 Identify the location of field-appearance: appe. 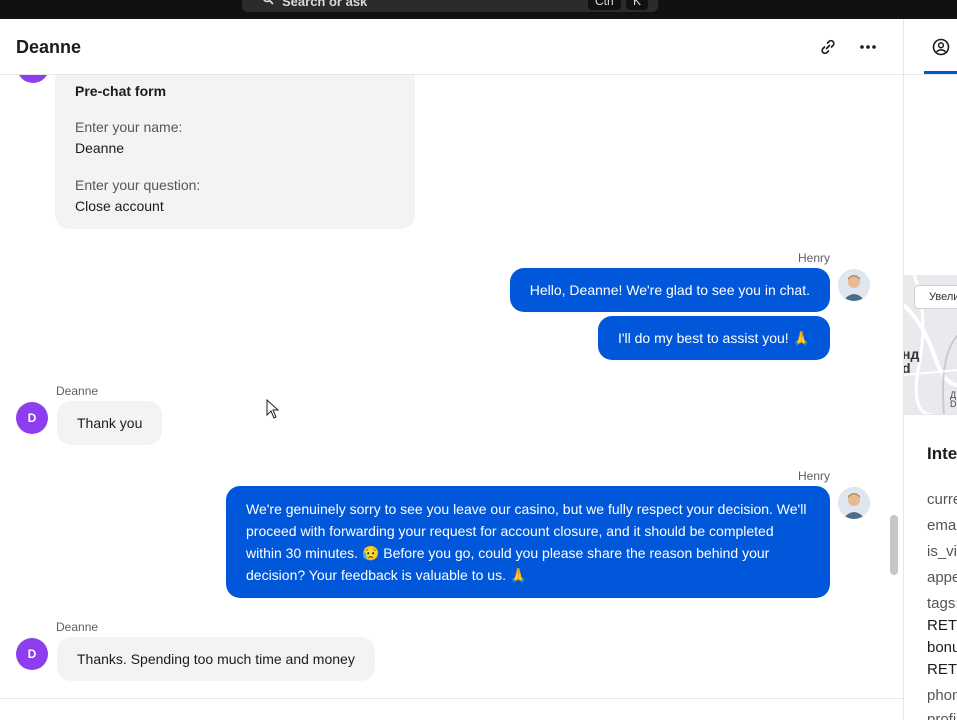
(942, 577).